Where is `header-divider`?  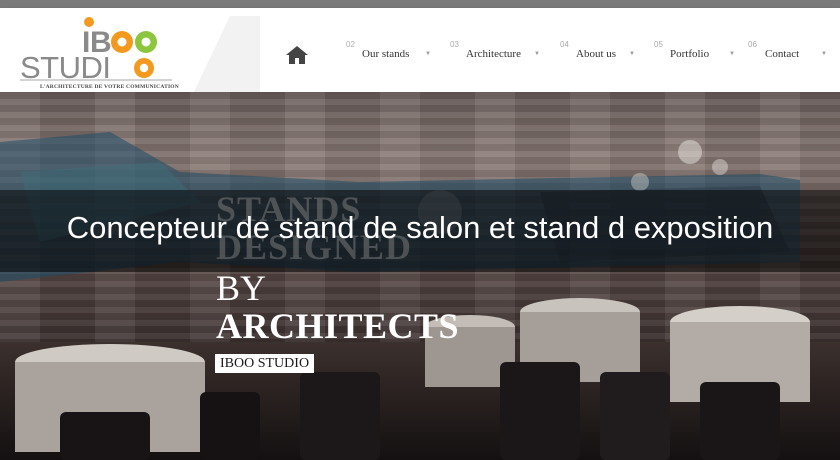
header-divider is located at coordinates (225, 58).